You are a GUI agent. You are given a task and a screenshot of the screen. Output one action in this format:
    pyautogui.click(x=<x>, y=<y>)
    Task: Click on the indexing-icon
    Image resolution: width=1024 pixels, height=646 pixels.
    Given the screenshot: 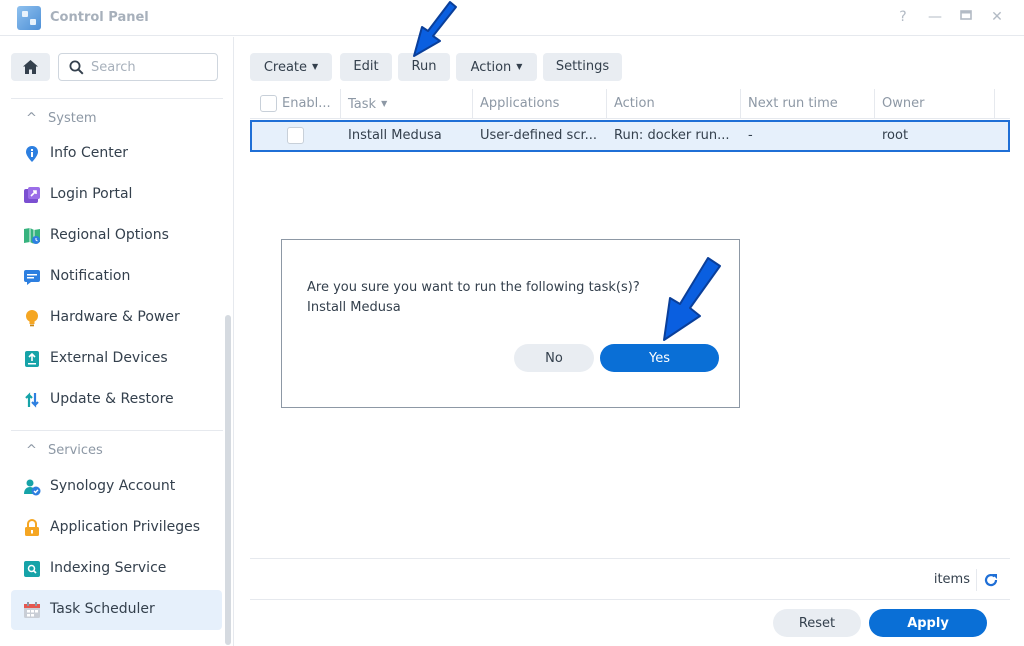 What is the action you would take?
    pyautogui.click(x=32, y=569)
    